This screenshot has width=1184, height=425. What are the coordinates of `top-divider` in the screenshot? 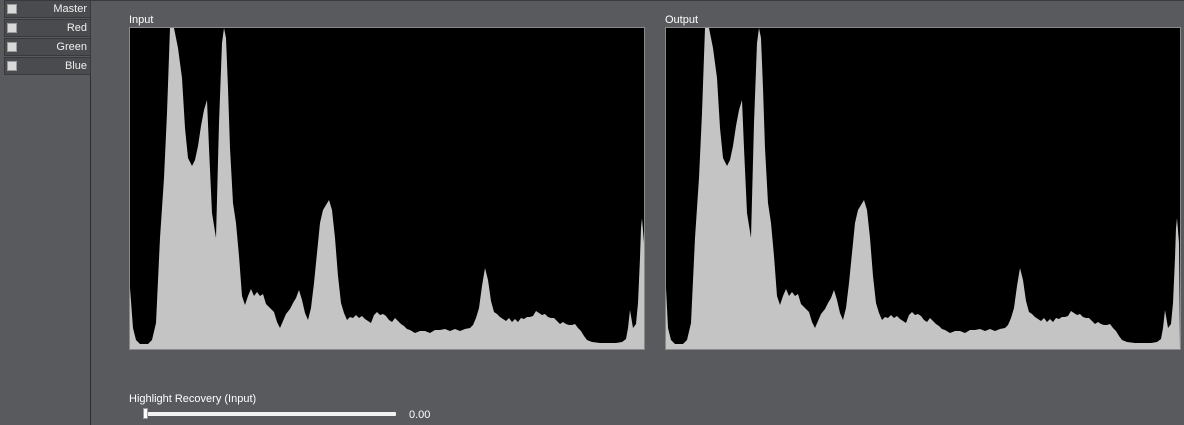 It's located at (637, 0).